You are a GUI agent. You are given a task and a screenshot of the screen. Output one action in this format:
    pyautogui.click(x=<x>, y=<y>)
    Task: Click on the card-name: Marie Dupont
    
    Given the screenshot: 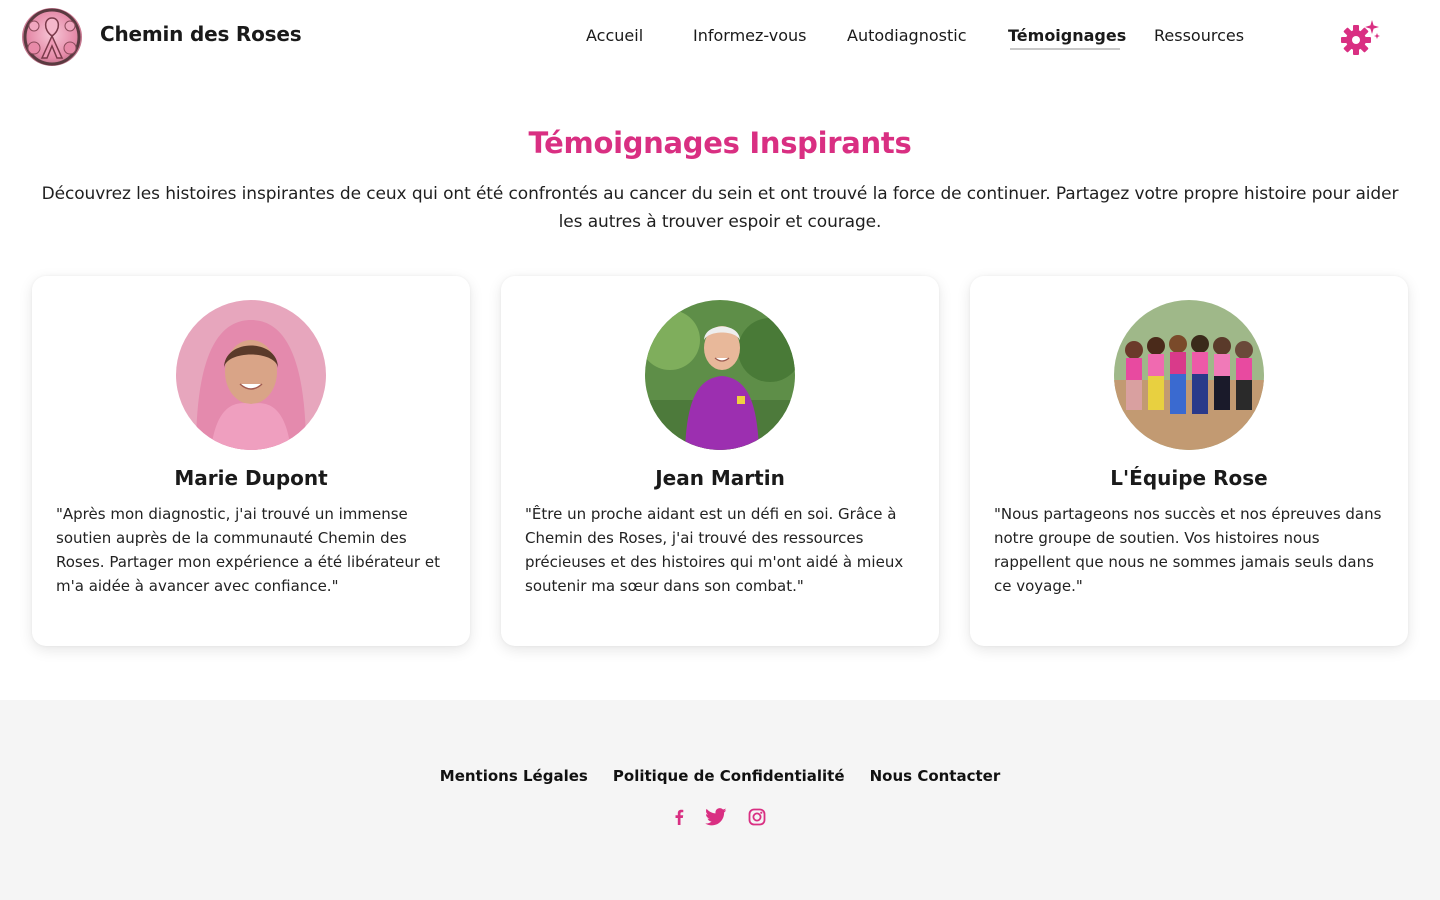 What is the action you would take?
    pyautogui.click(x=251, y=478)
    